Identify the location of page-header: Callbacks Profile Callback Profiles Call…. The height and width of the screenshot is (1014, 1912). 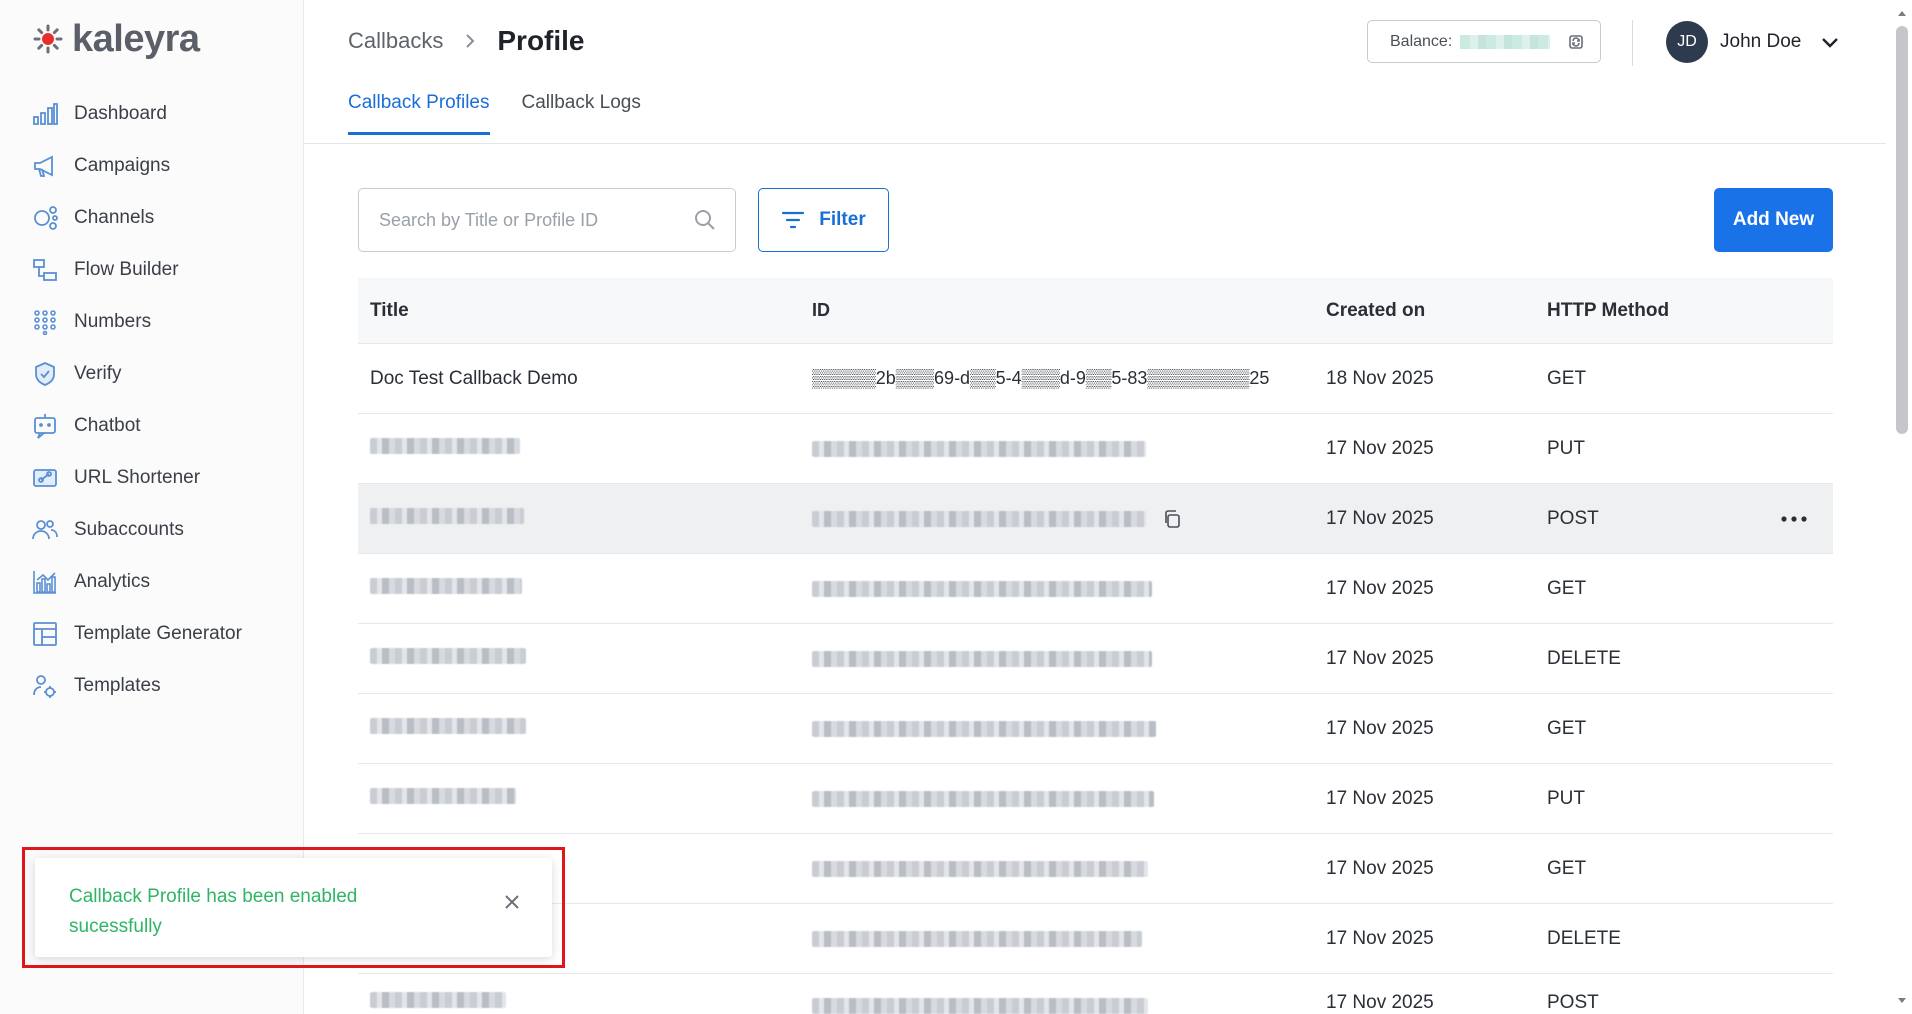
(1095, 72).